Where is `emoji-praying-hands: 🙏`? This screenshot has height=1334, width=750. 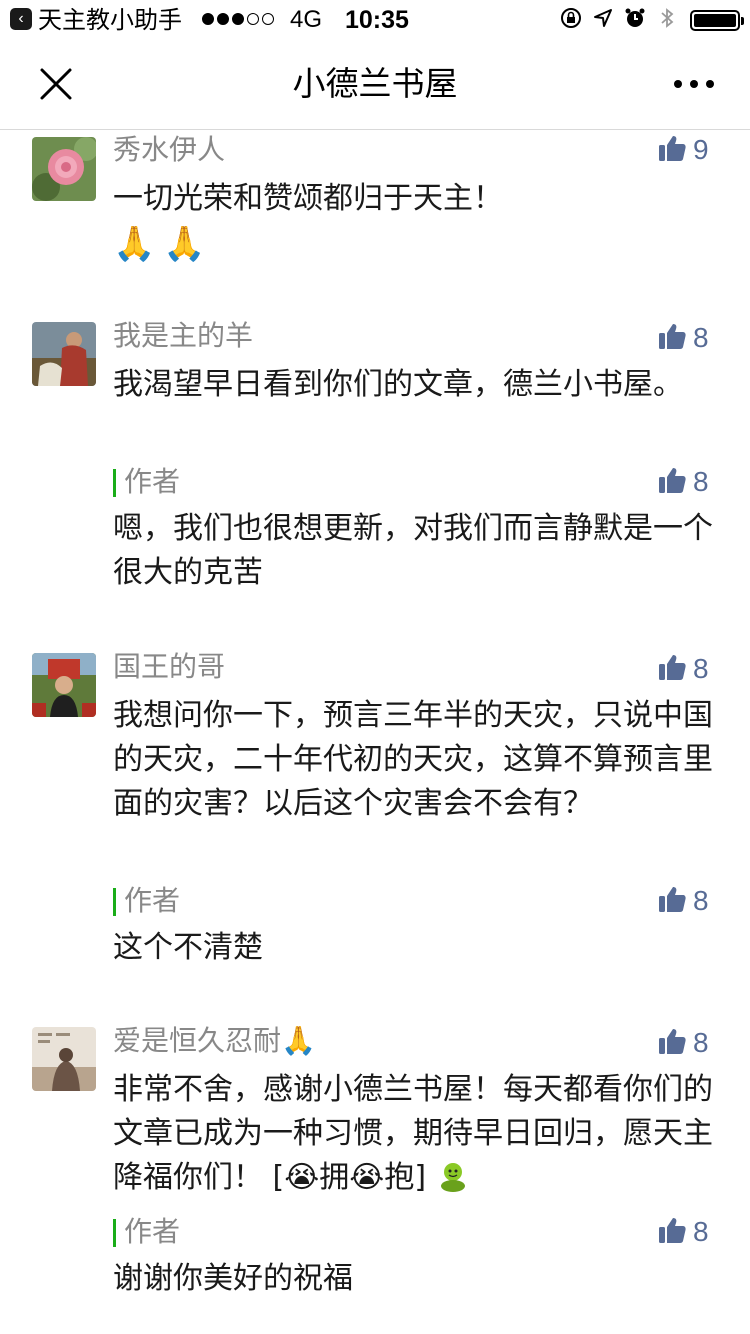
emoji-praying-hands: 🙏 is located at coordinates (298, 1040).